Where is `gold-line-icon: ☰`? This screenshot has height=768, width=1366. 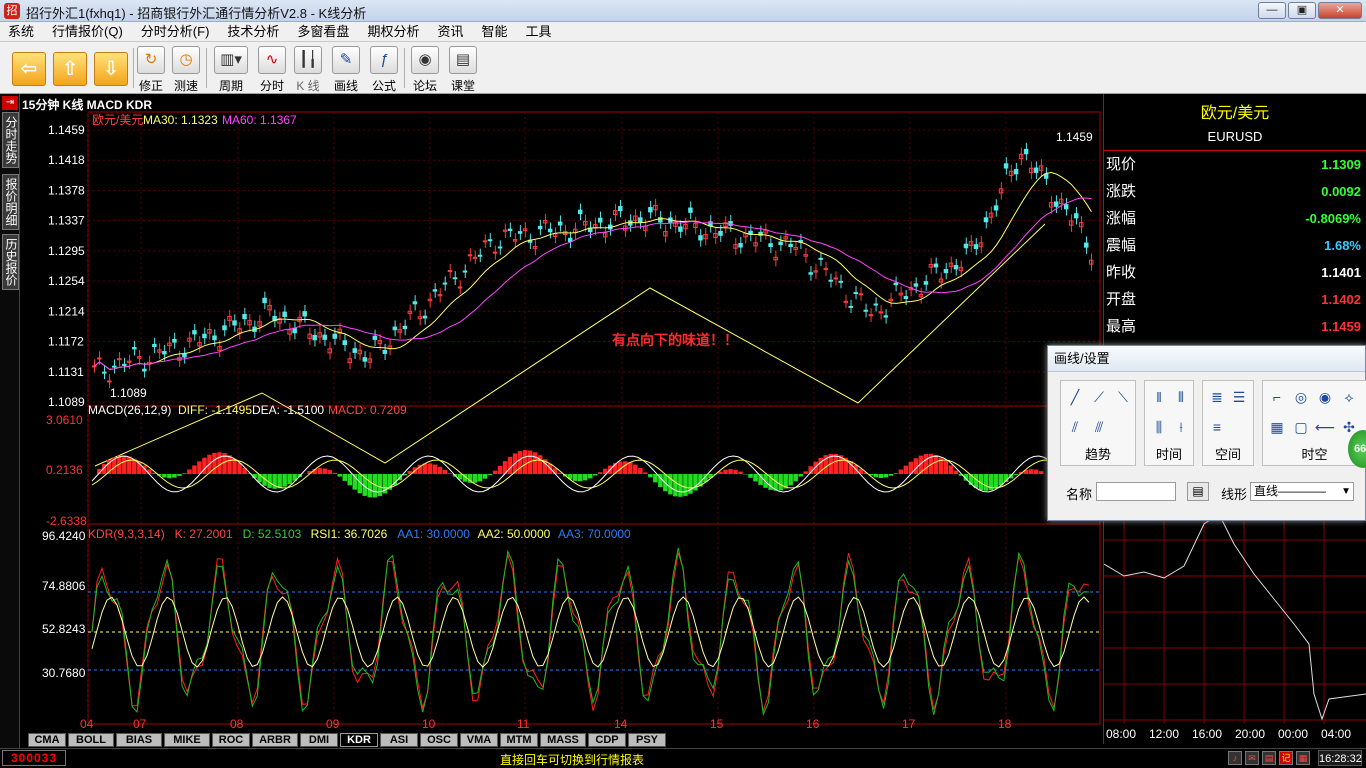 gold-line-icon: ☰ is located at coordinates (1239, 397).